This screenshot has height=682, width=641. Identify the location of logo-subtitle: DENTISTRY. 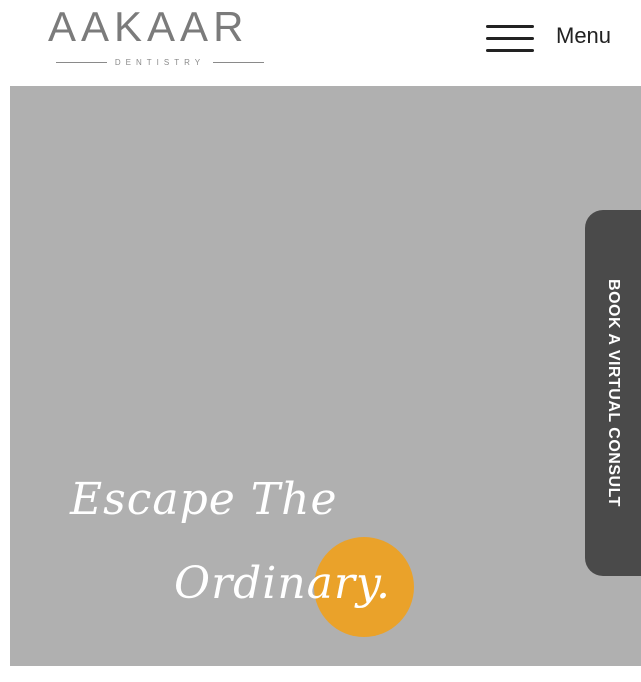
(160, 62).